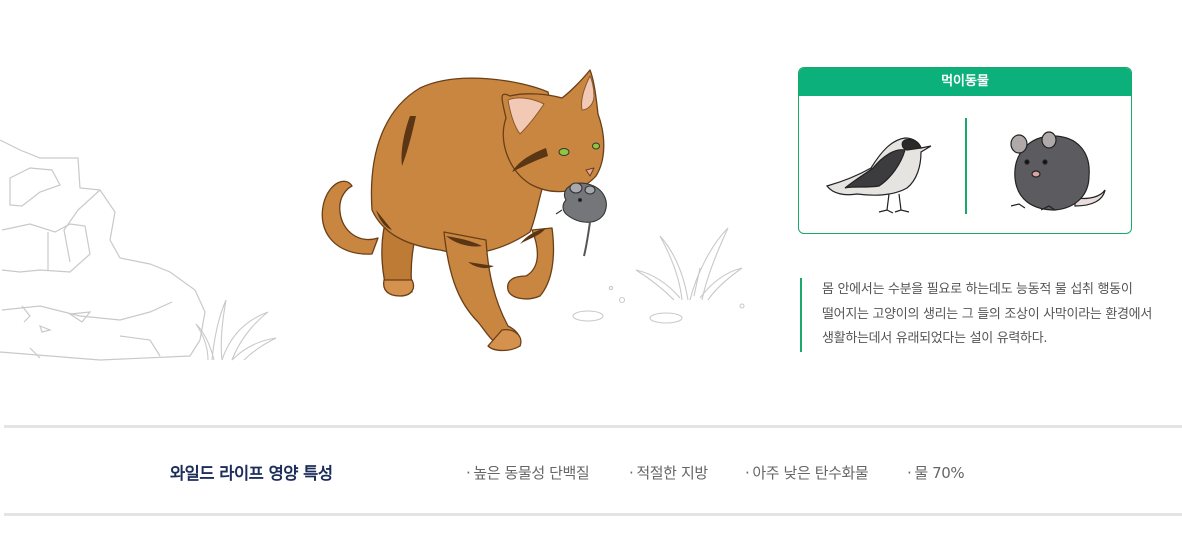  What do you see at coordinates (581, 219) in the screenshot?
I see `mouse-in-mouth-illustration` at bounding box center [581, 219].